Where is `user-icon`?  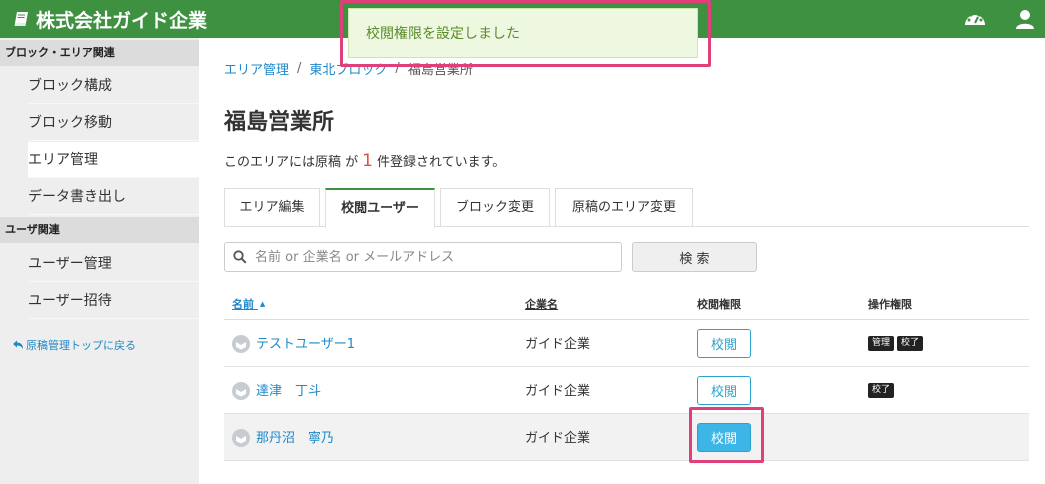
user-icon is located at coordinates (1025, 19).